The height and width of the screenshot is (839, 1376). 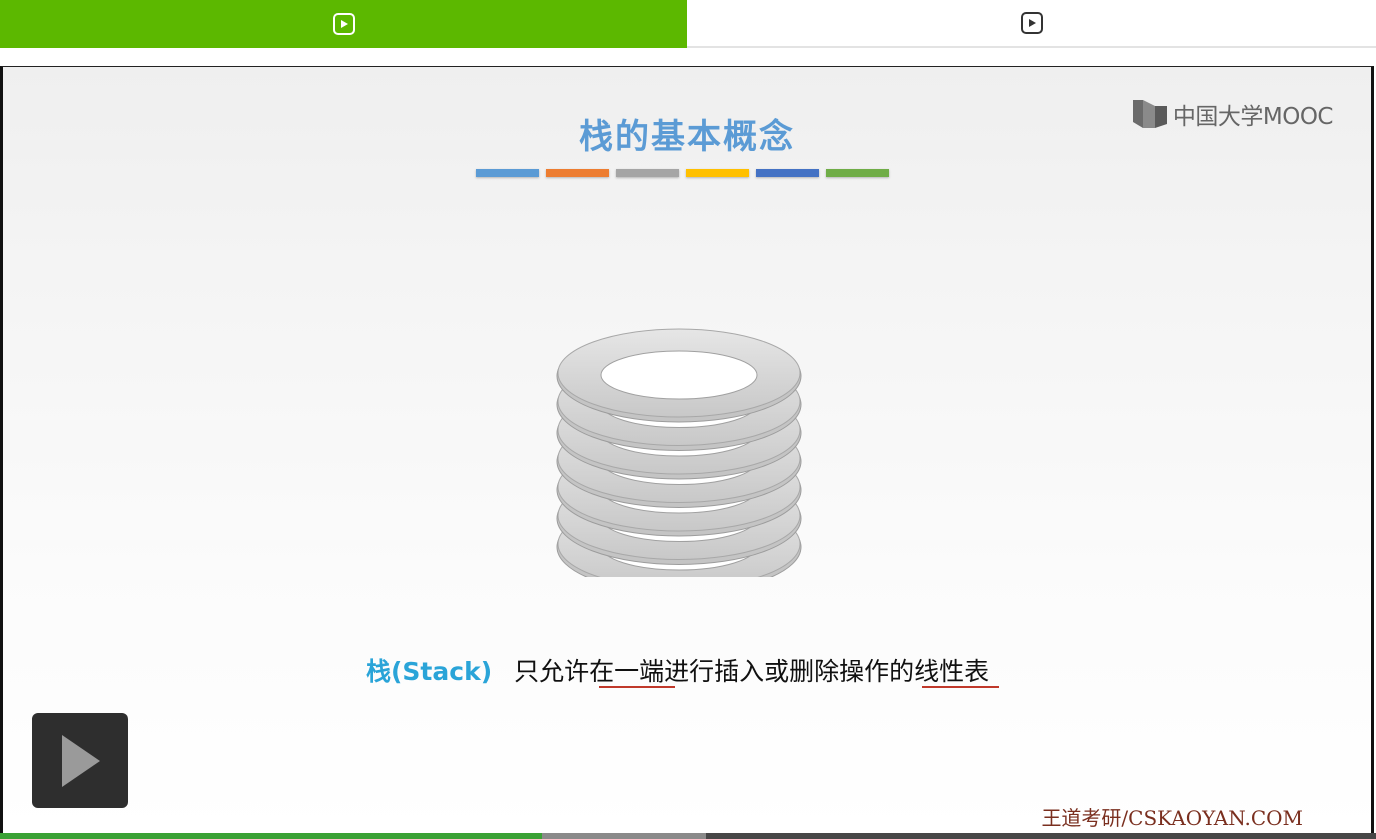 What do you see at coordinates (679, 452) in the screenshot?
I see `stacked-plates-illustration` at bounding box center [679, 452].